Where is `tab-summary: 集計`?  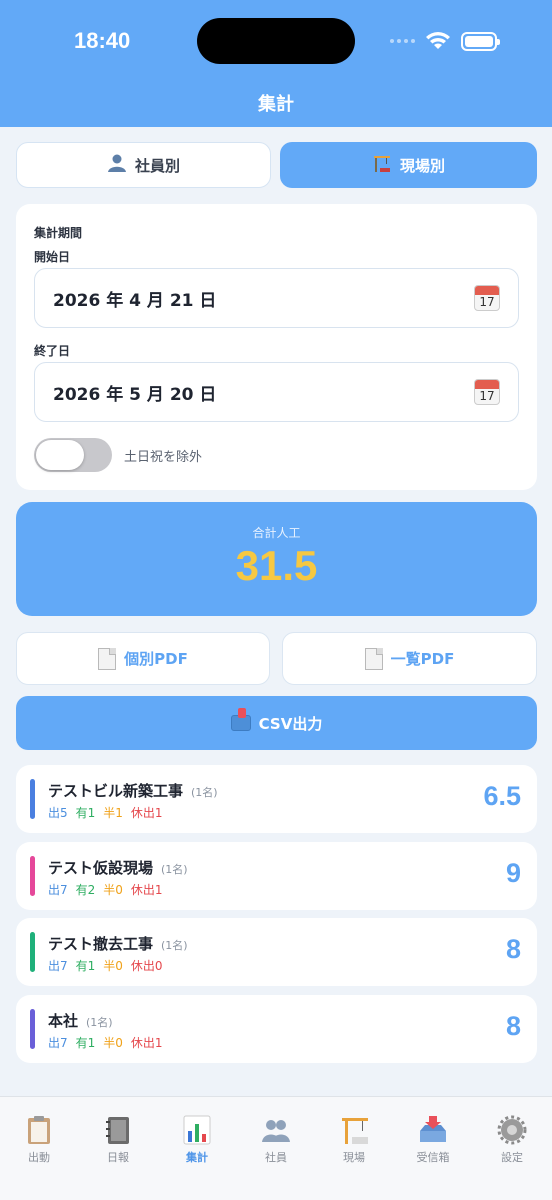 tab-summary: 集計 is located at coordinates (197, 1140).